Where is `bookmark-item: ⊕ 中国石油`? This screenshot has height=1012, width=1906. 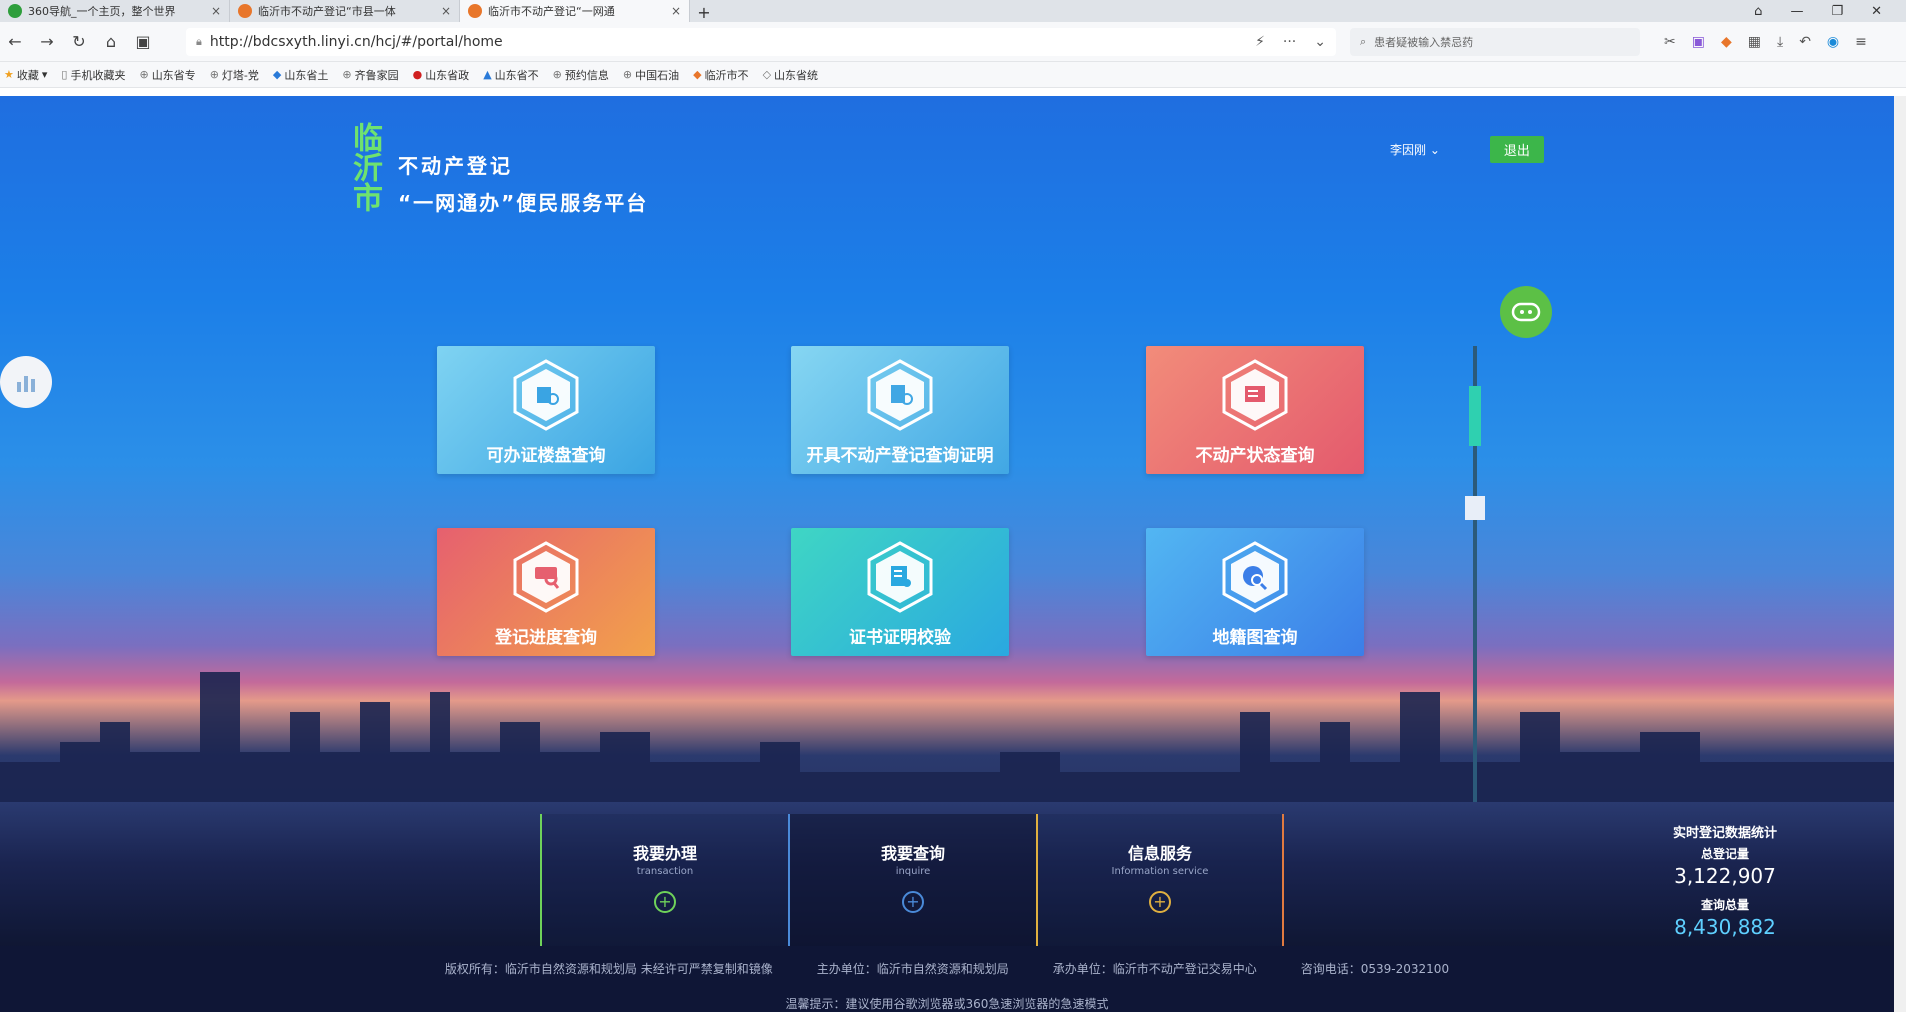 bookmark-item: ⊕ 中国石油 is located at coordinates (651, 75).